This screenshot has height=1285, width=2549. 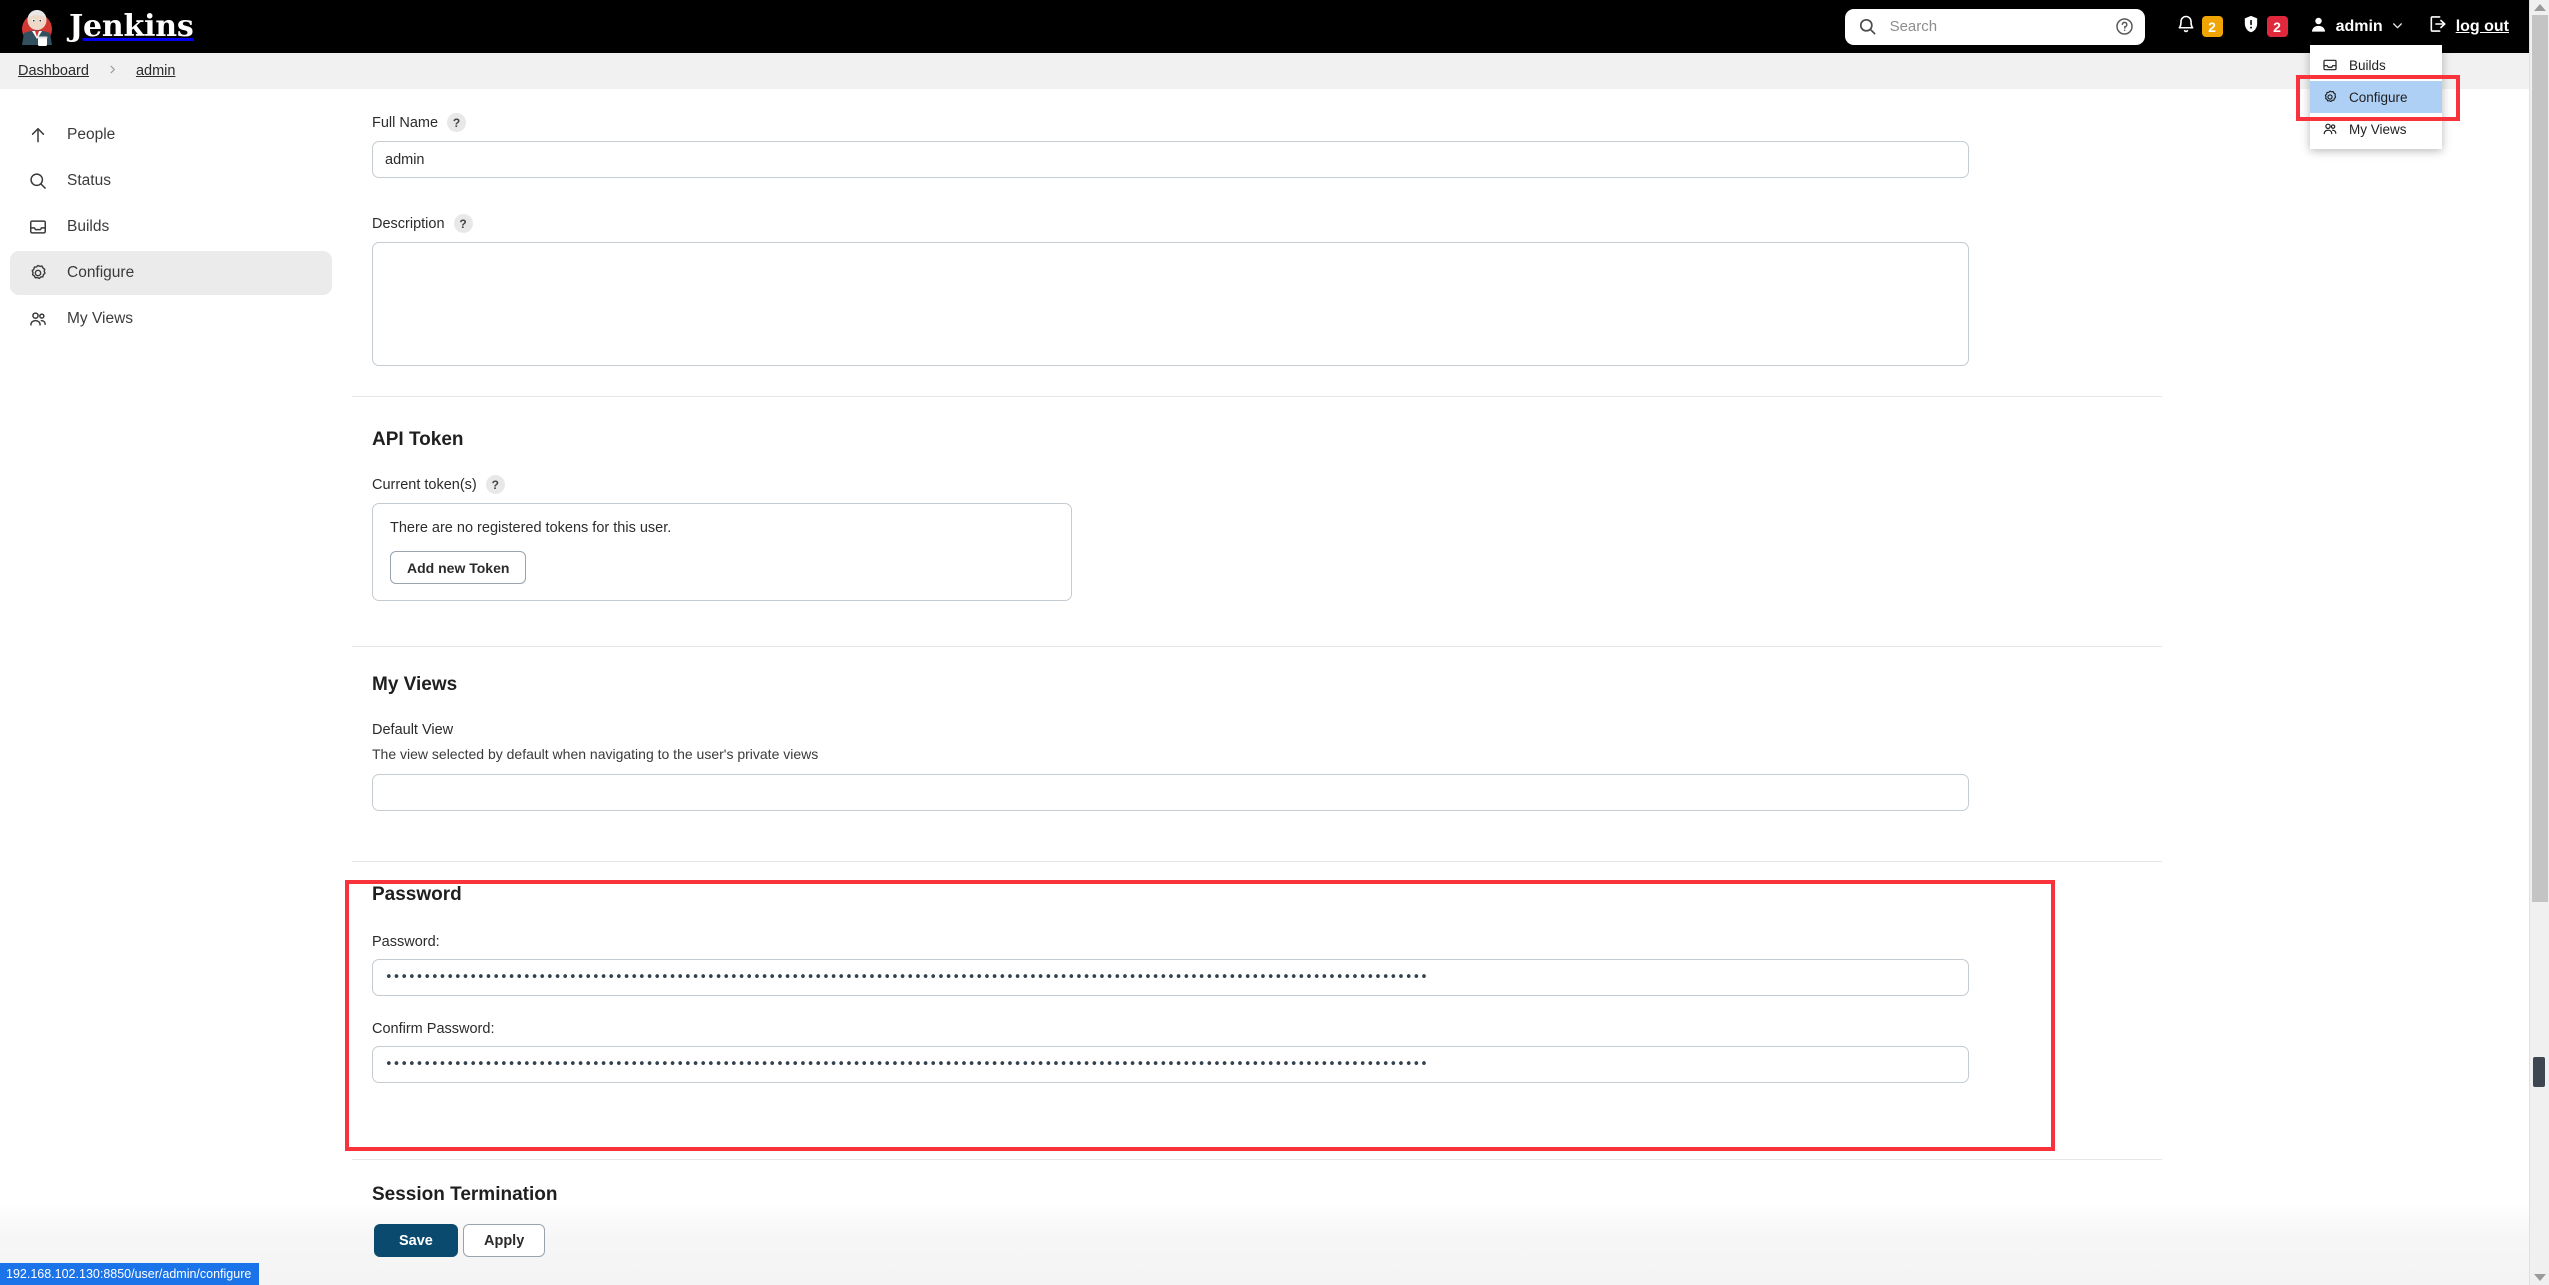 What do you see at coordinates (2482, 26) in the screenshot?
I see `logout-label: log out` at bounding box center [2482, 26].